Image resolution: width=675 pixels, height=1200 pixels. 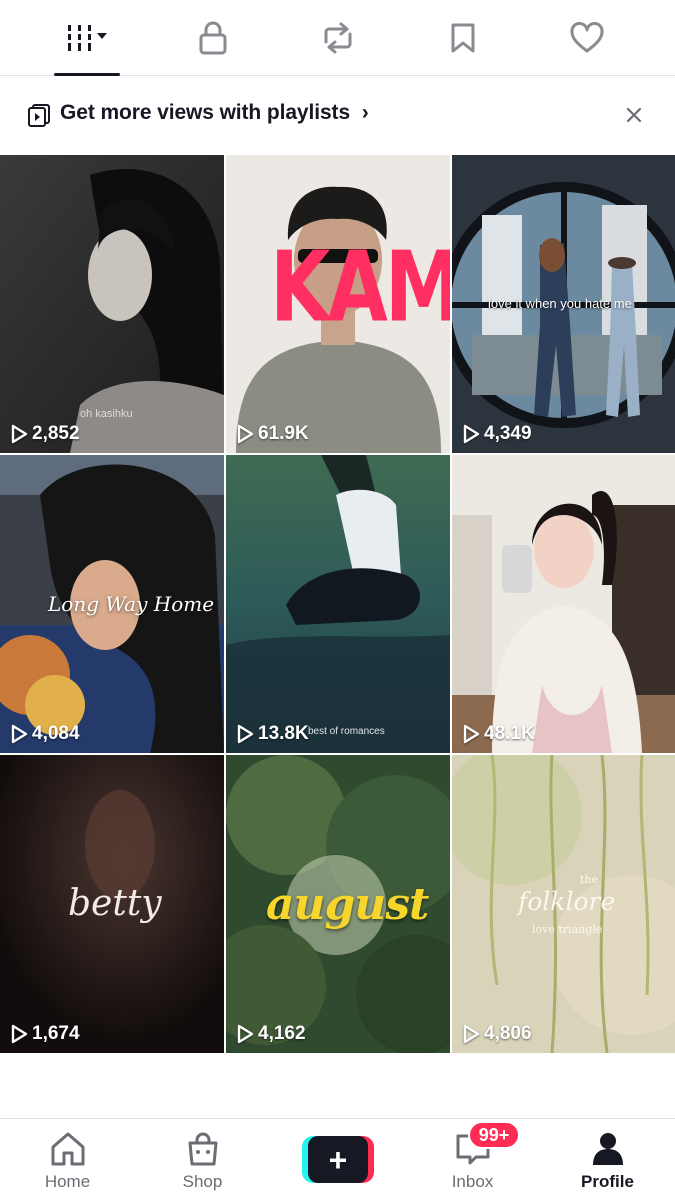 I want to click on video-thumbnail: the folklore love triangle 4,806, so click(x=563, y=904).